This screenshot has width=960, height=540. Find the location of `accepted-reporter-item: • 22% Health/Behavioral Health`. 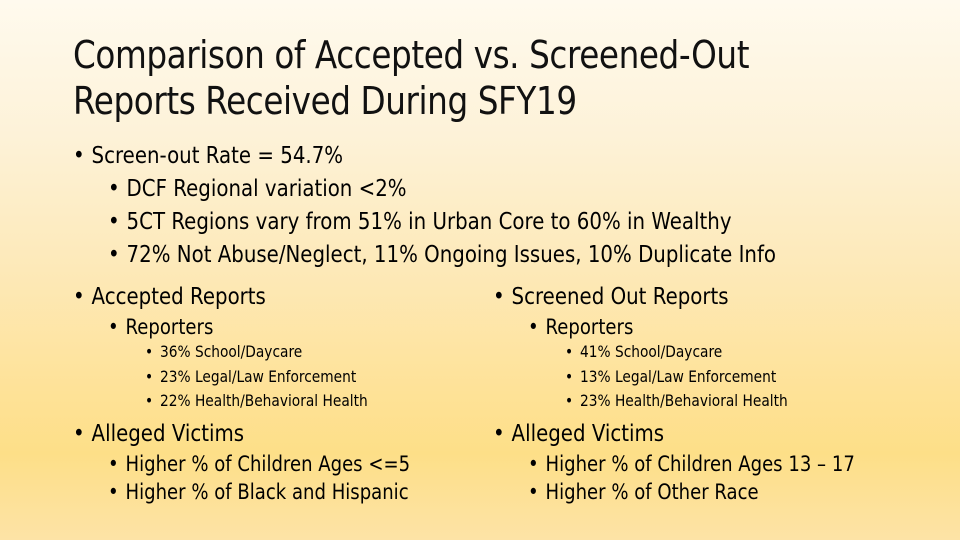

accepted-reporter-item: • 22% Health/Behavioral Health is located at coordinates (256, 400).